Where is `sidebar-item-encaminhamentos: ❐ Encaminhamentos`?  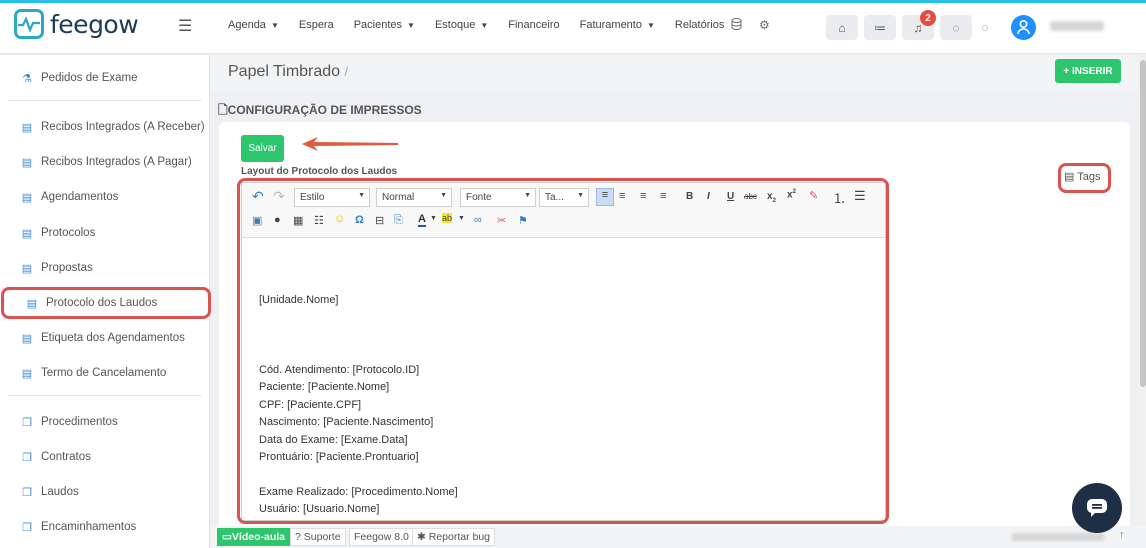
sidebar-item-encaminhamentos: ❐ Encaminhamentos is located at coordinates (105, 527).